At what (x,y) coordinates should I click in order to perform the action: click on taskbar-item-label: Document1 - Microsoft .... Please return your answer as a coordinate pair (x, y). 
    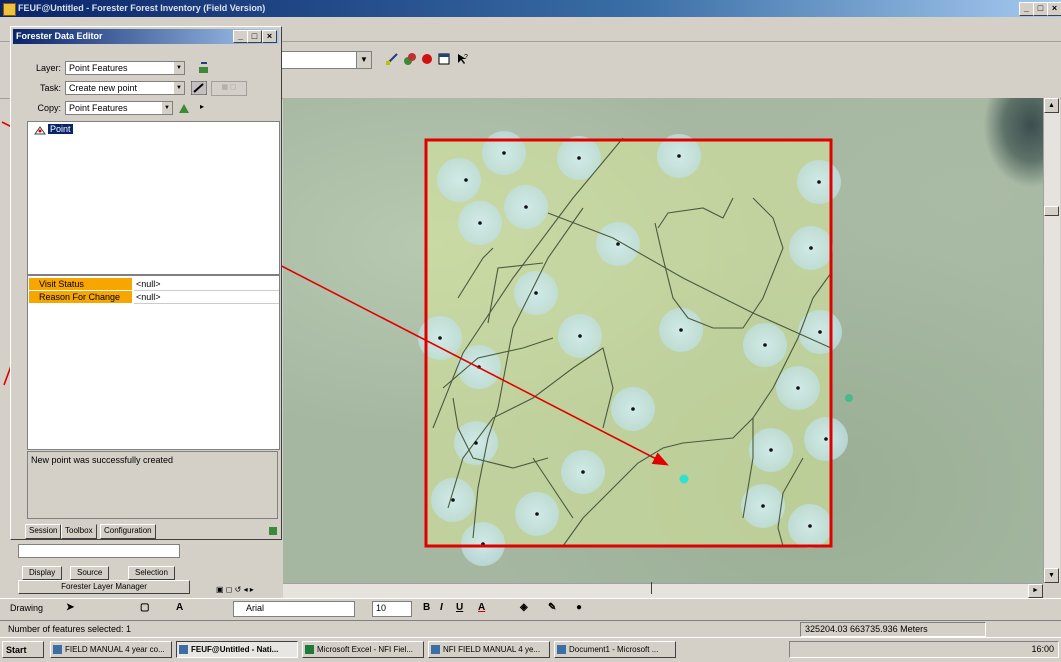
    Looking at the image, I should click on (614, 649).